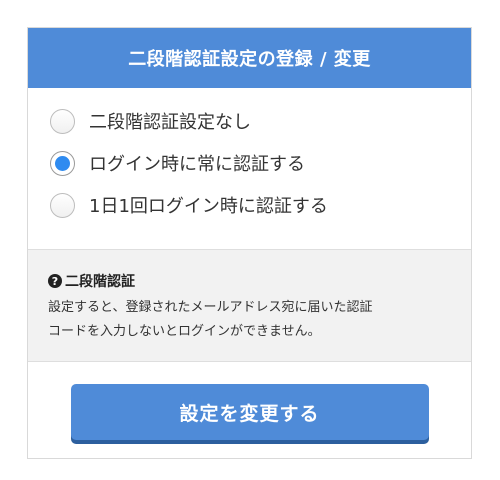 The height and width of the screenshot is (480, 500). I want to click on info-title-row: ? 二段階認証, so click(249, 281).